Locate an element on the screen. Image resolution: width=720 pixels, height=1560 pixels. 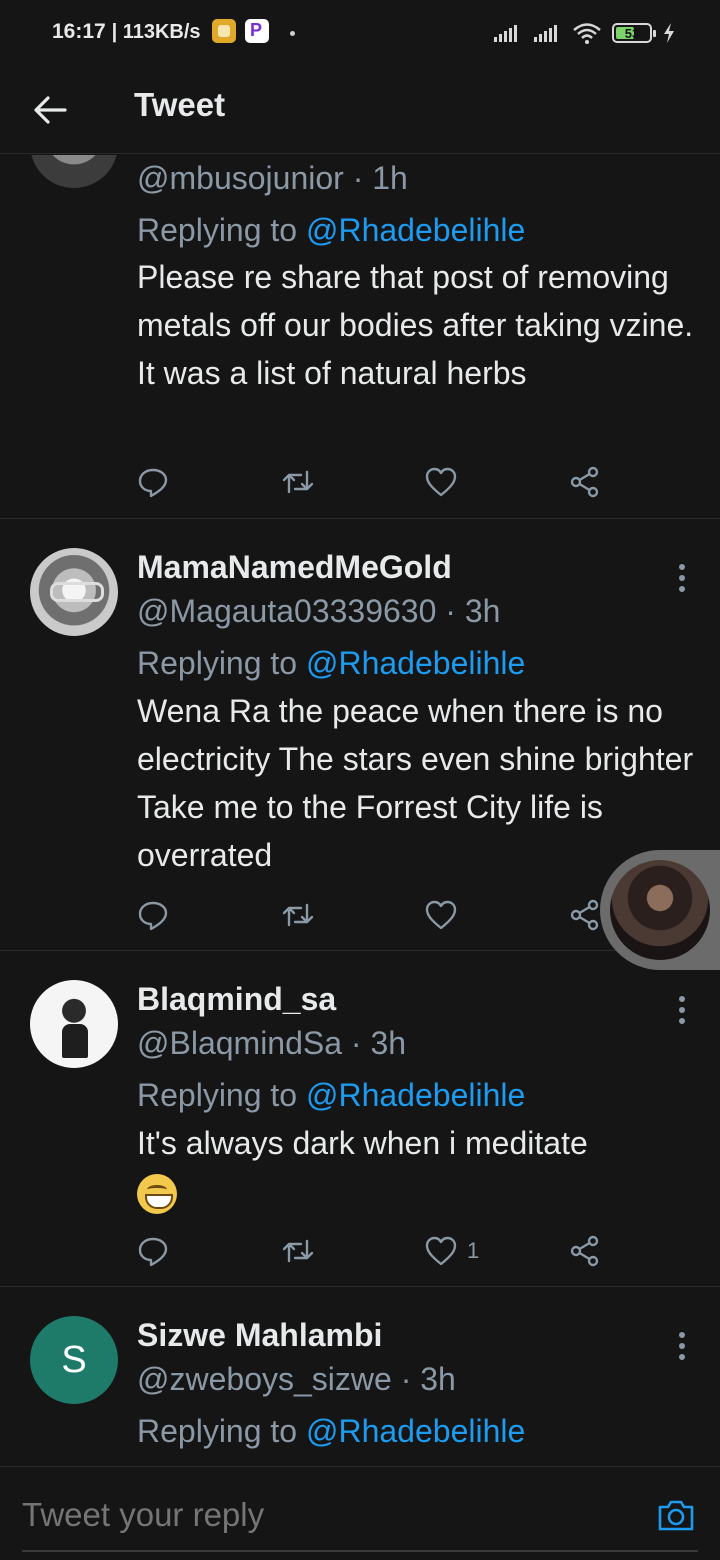
camera-button is located at coordinates (676, 1515).